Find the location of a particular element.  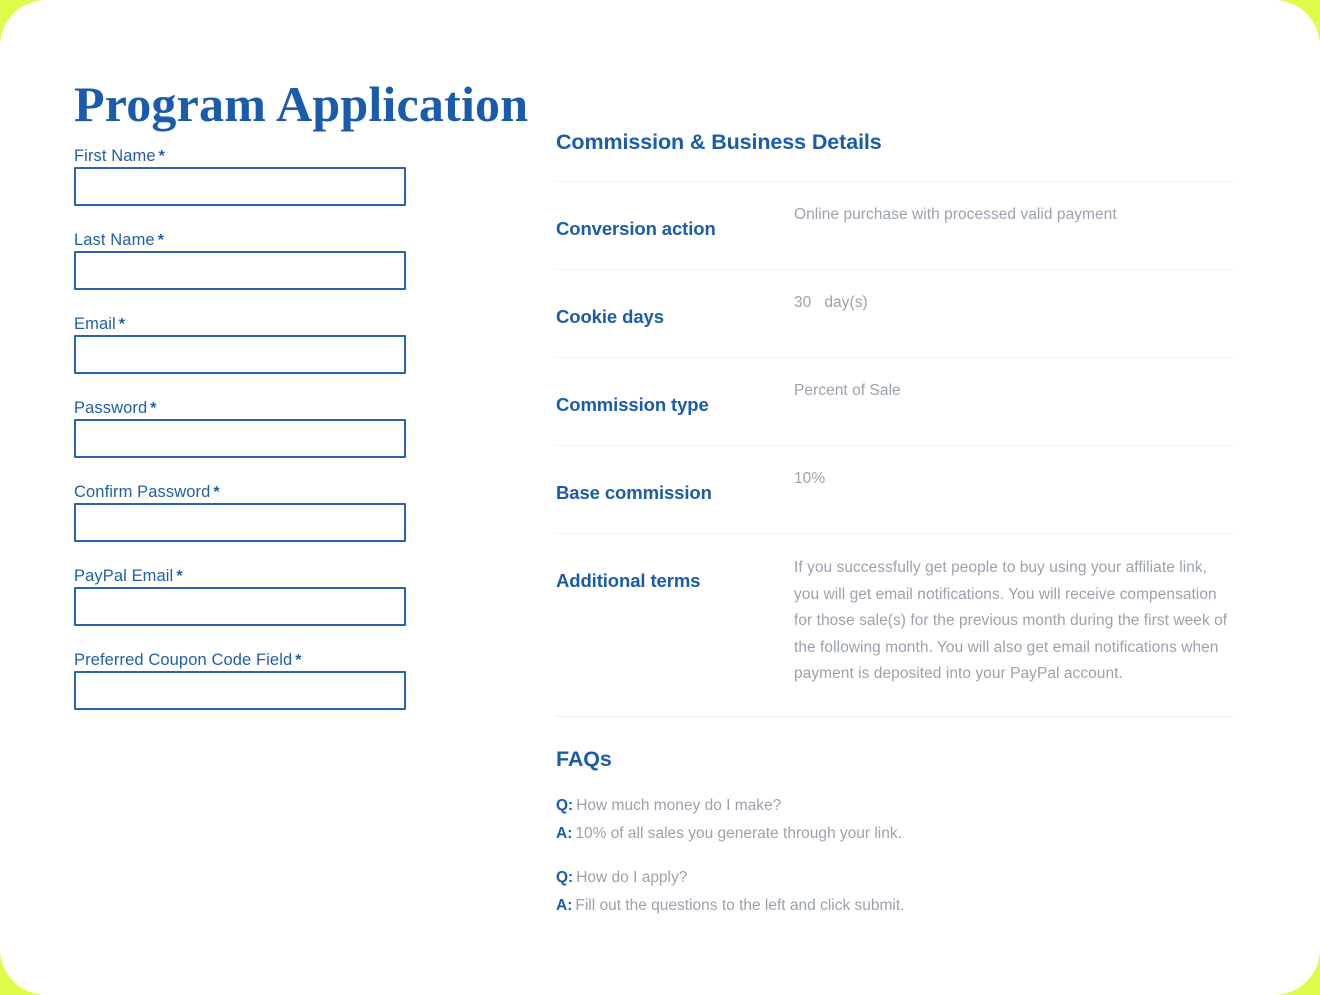

field-label-text: Confirm Password is located at coordinates (142, 492).